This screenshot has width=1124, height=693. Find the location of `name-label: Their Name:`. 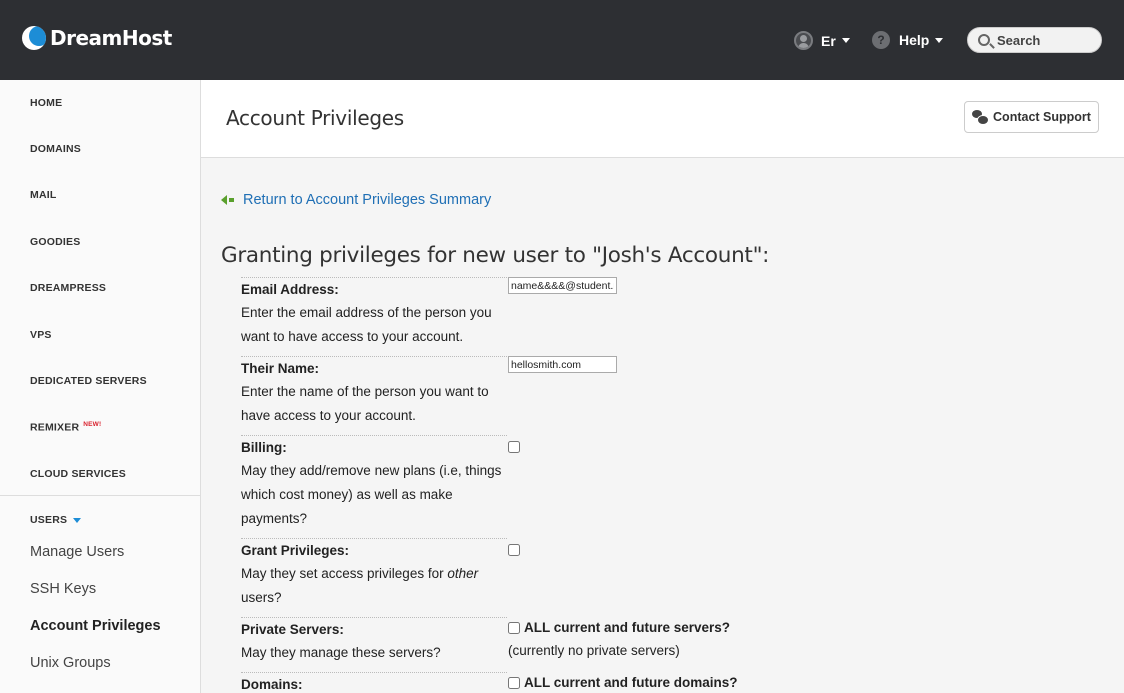

name-label: Their Name: is located at coordinates (280, 368).